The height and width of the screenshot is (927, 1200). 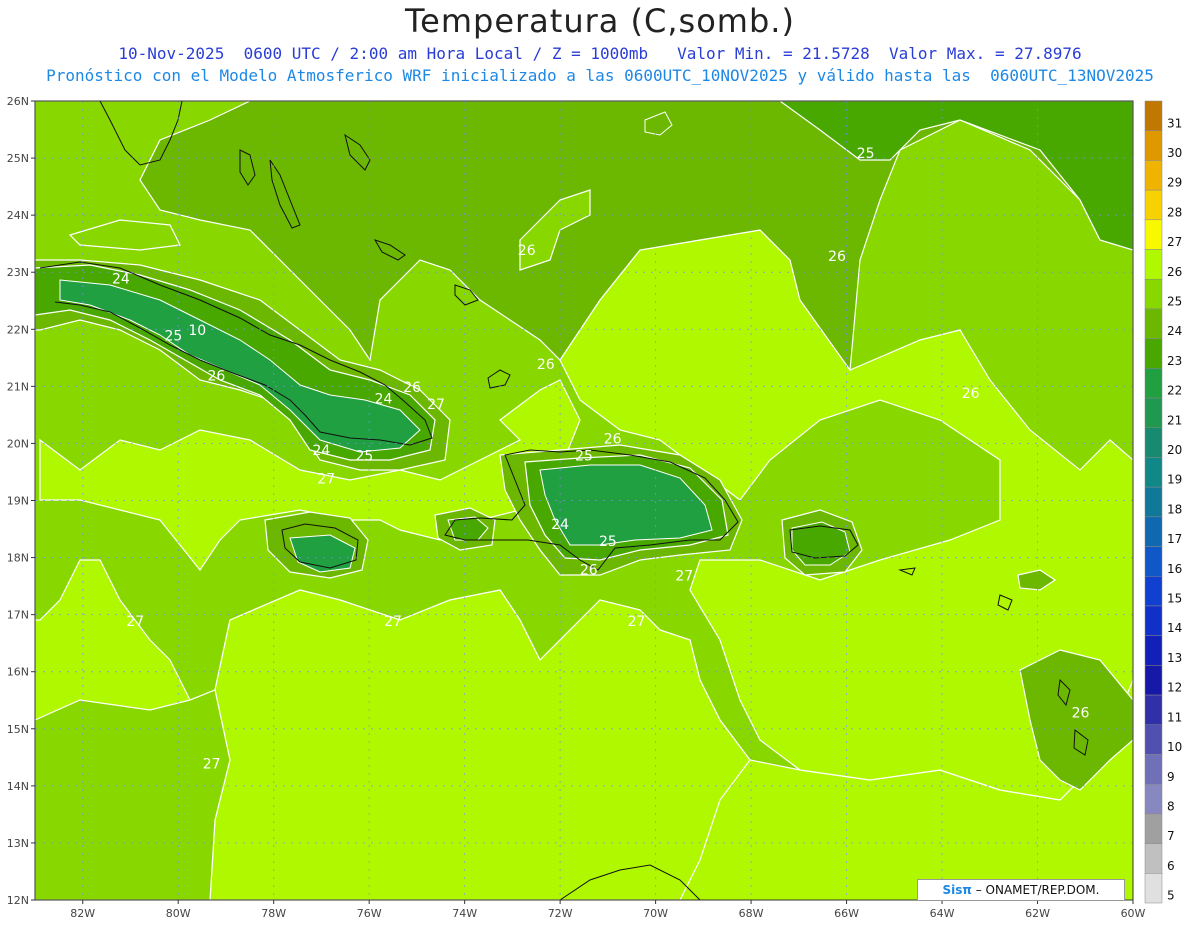 I want to click on colorbar-label: 21, so click(x=1174, y=420).